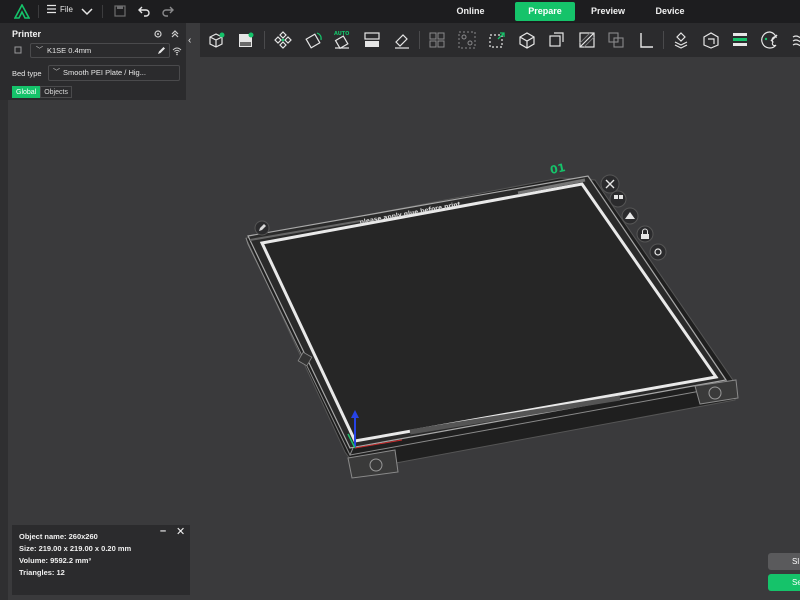 The height and width of the screenshot is (600, 800). What do you see at coordinates (262, 228) in the screenshot?
I see `plate-edit-button` at bounding box center [262, 228].